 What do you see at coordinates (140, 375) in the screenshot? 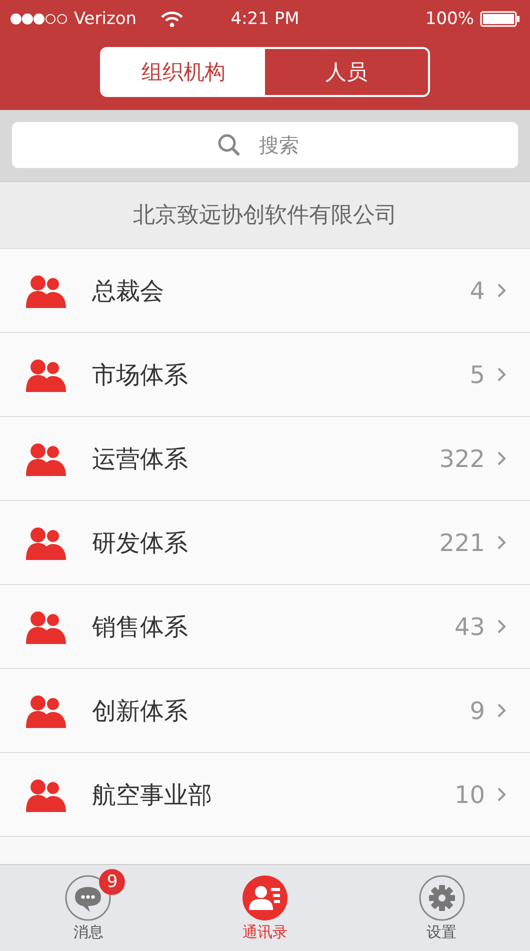
I see `department-name: 市场体系` at bounding box center [140, 375].